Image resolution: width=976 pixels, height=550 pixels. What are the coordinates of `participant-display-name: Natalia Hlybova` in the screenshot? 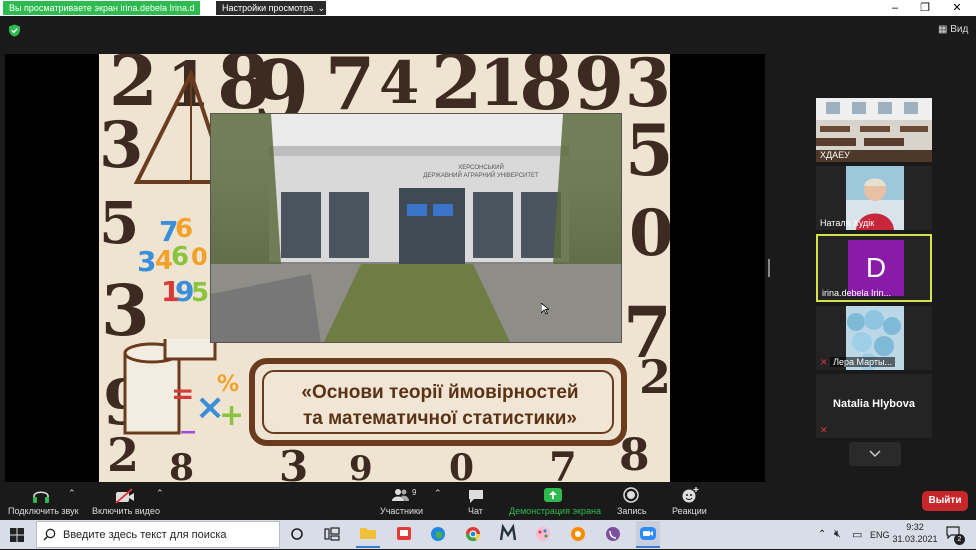 It's located at (874, 404).